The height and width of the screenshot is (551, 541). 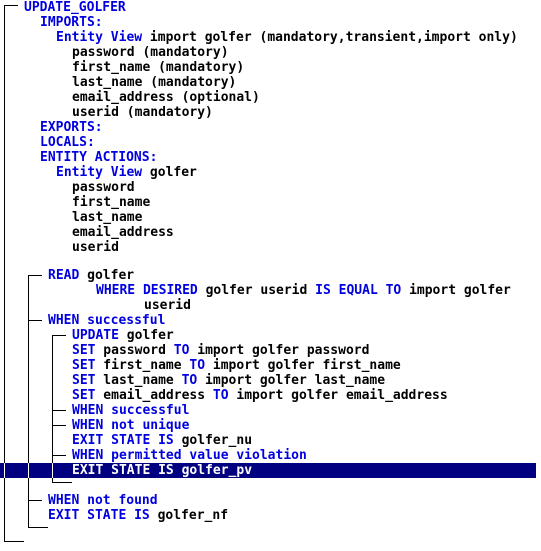 I want to click on set-target: email_address, so click(x=154, y=395).